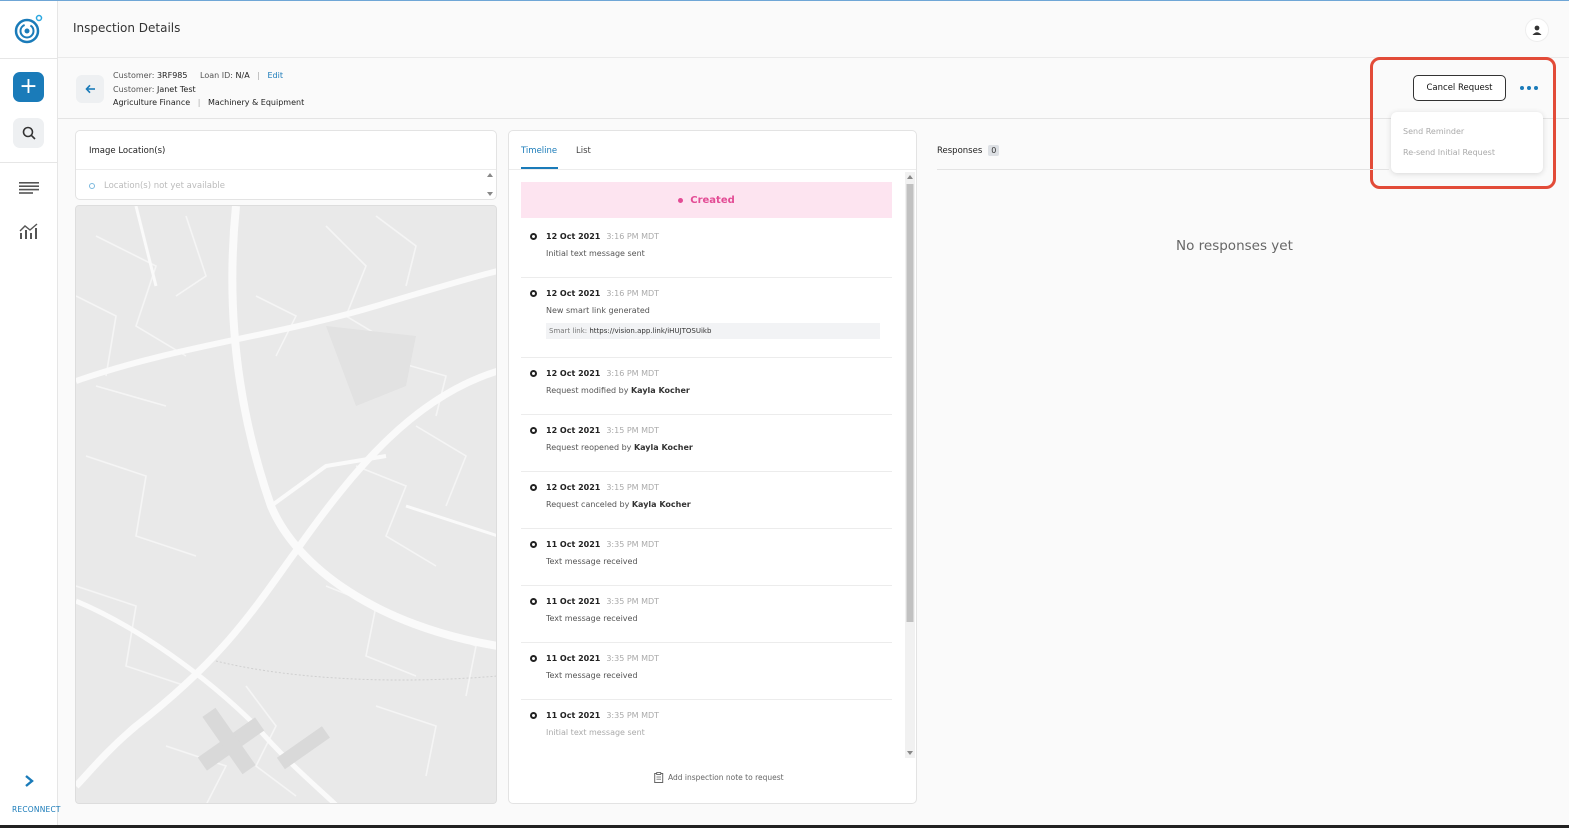  What do you see at coordinates (36, 809) in the screenshot?
I see `reconnect-label: RECONNECT` at bounding box center [36, 809].